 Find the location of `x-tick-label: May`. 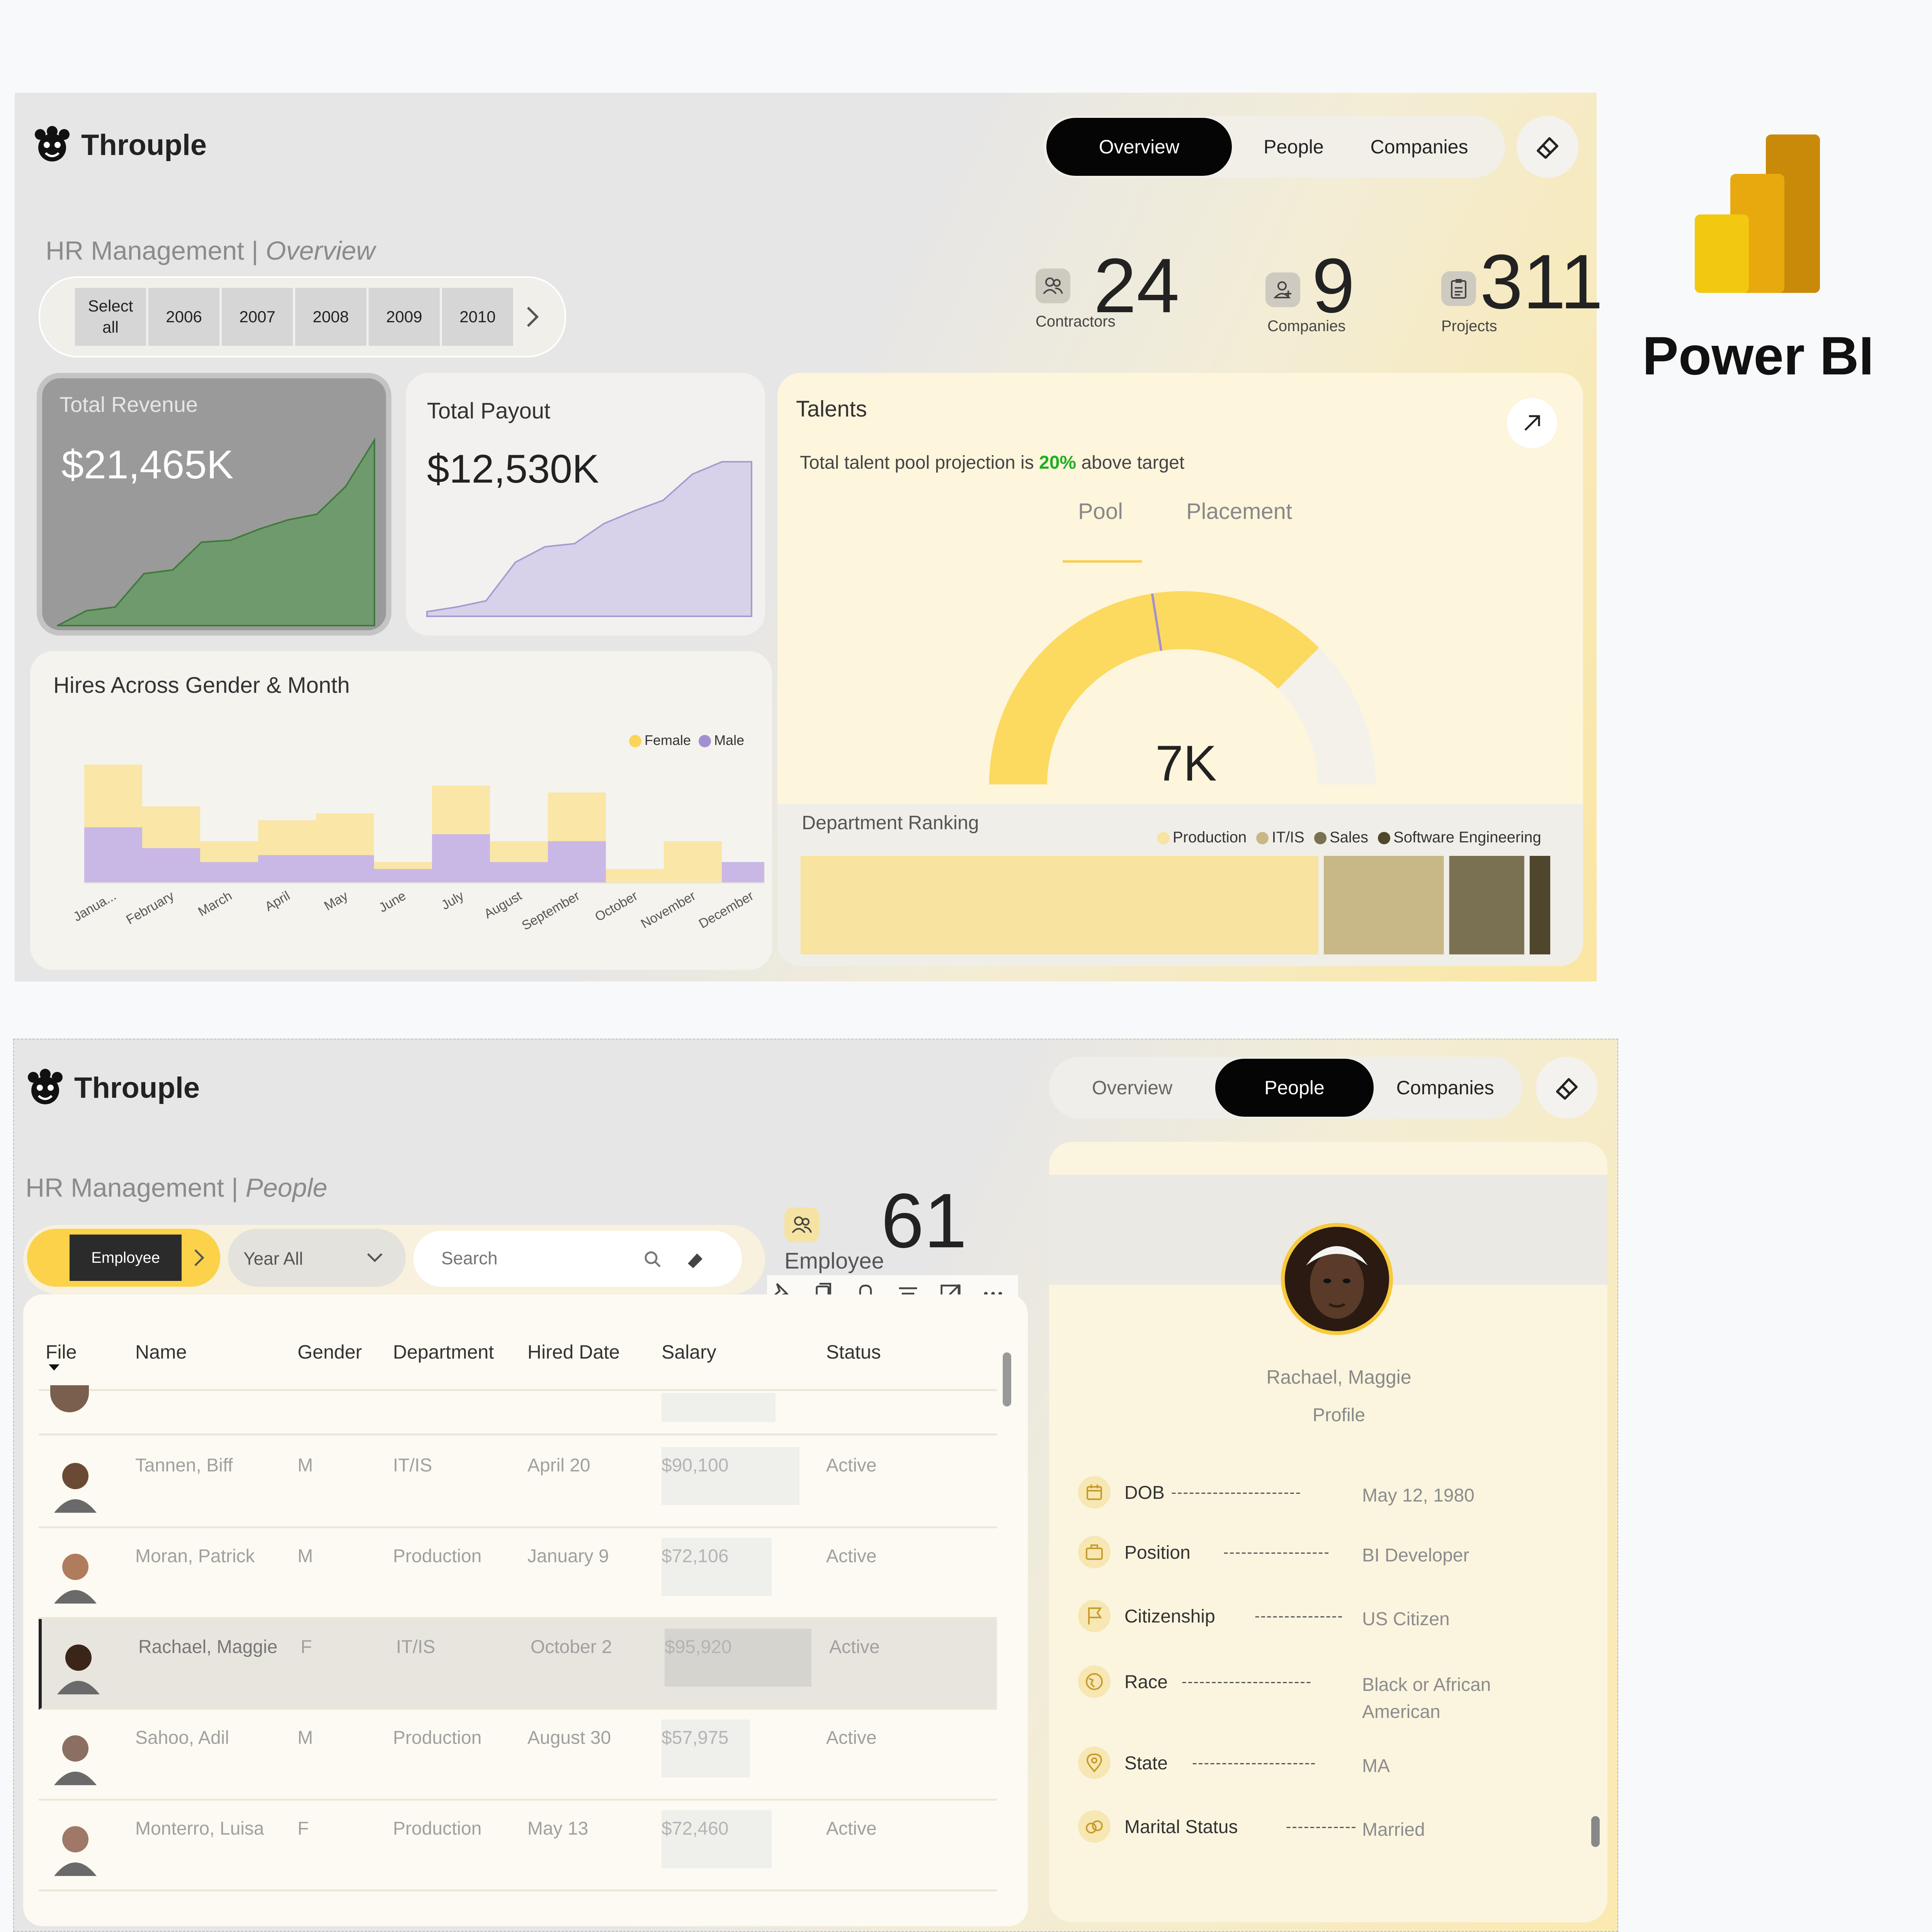

x-tick-label: May is located at coordinates (335, 900).